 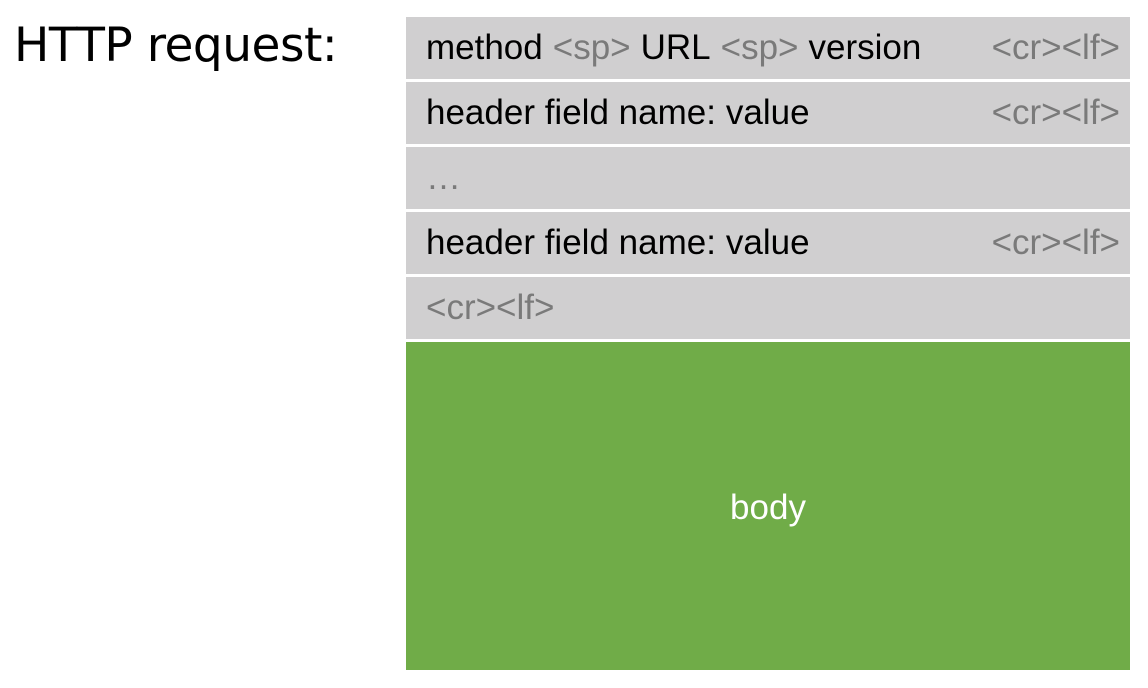 I want to click on field-token: version, so click(x=865, y=47).